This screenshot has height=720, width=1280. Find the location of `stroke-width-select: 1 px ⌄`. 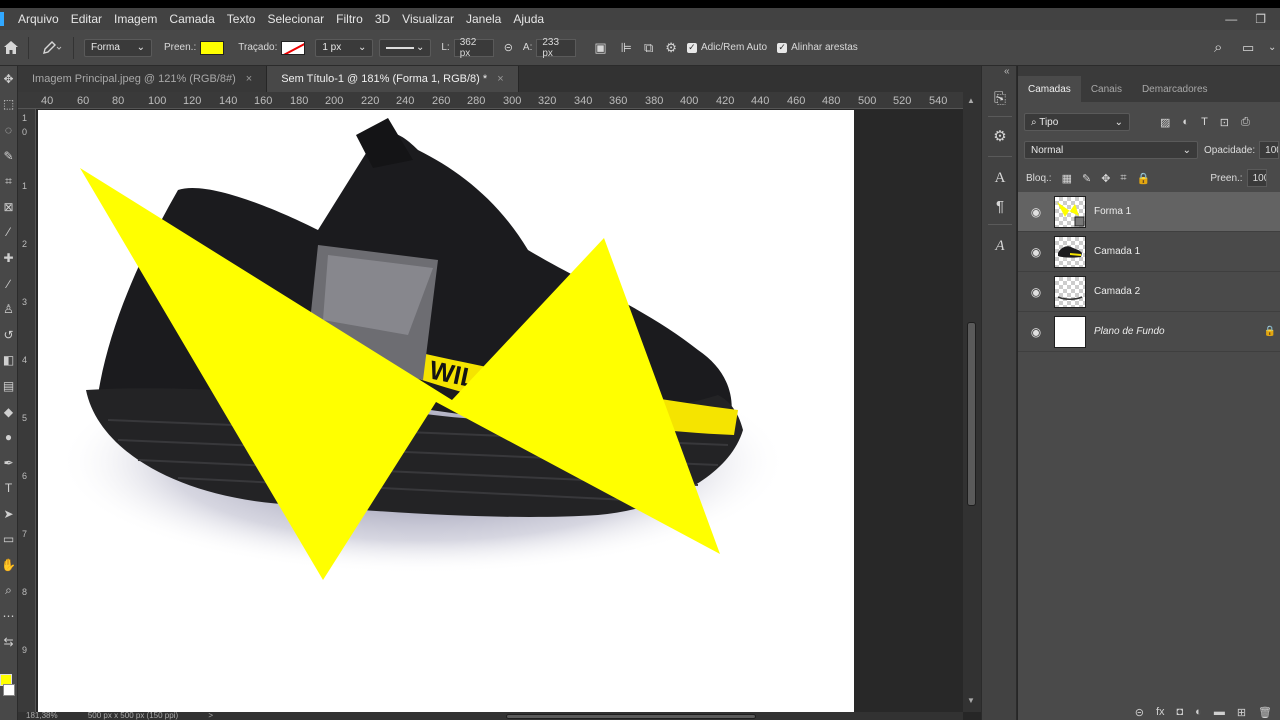

stroke-width-select: 1 px ⌄ is located at coordinates (344, 47).